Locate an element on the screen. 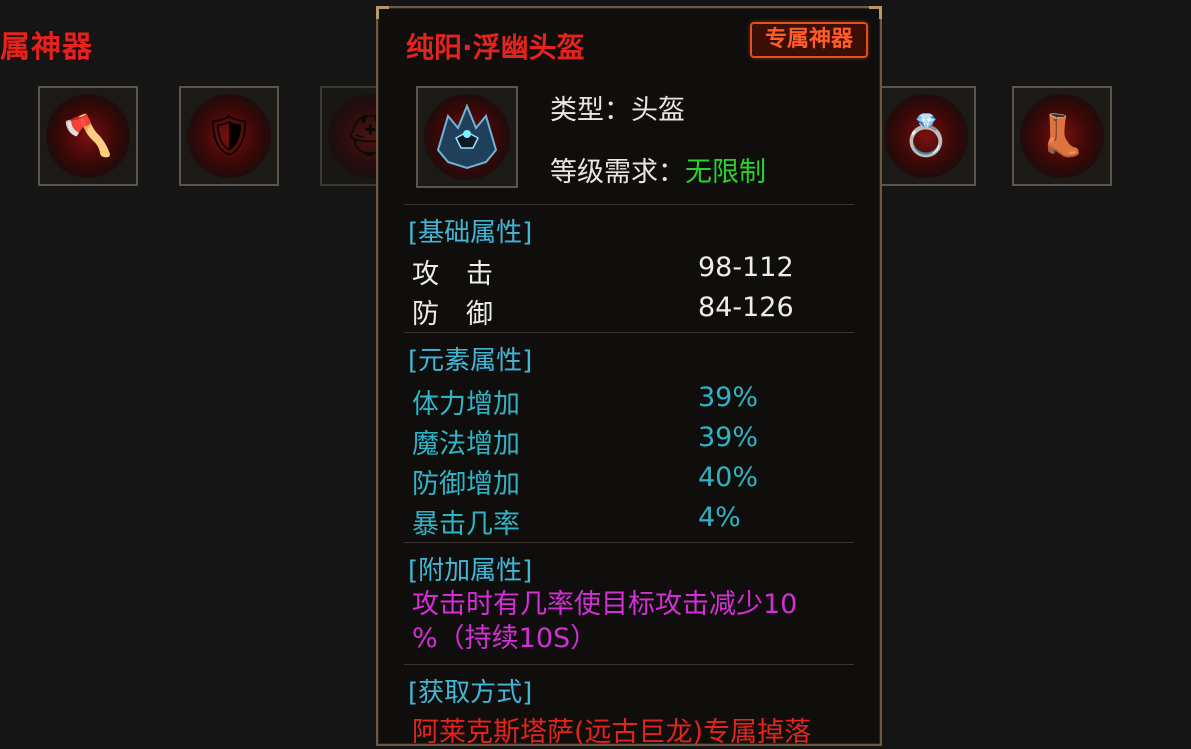 This screenshot has height=749, width=1191. attribute-value: 40% is located at coordinates (728, 477).